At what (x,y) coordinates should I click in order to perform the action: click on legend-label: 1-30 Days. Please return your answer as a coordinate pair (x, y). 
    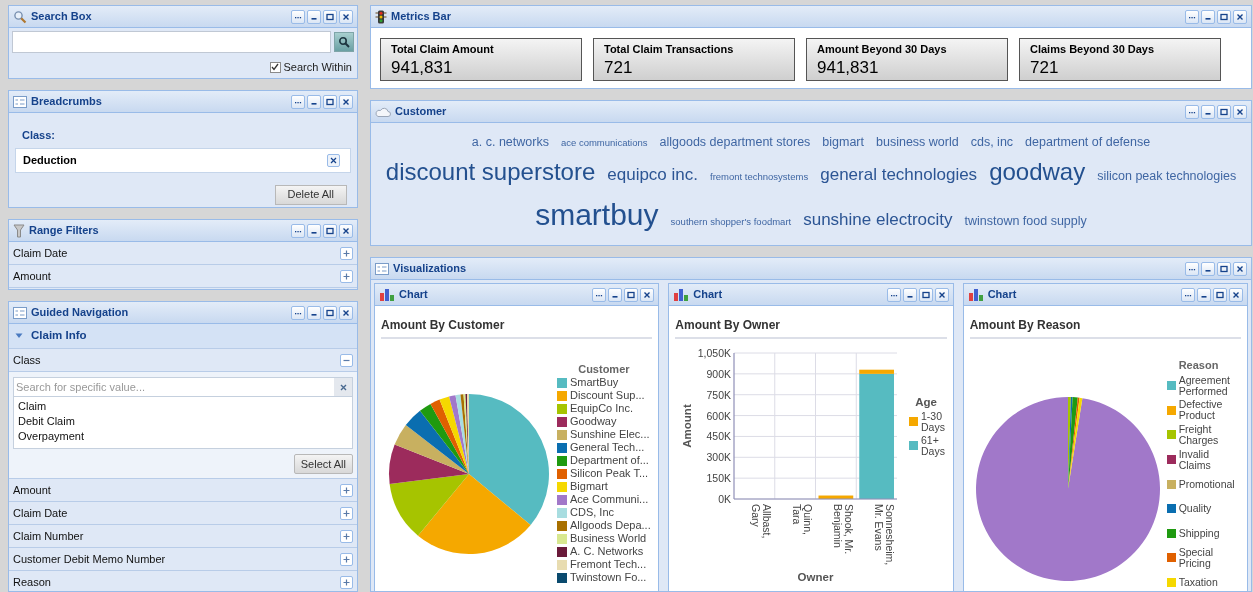
    Looking at the image, I should click on (933, 421).